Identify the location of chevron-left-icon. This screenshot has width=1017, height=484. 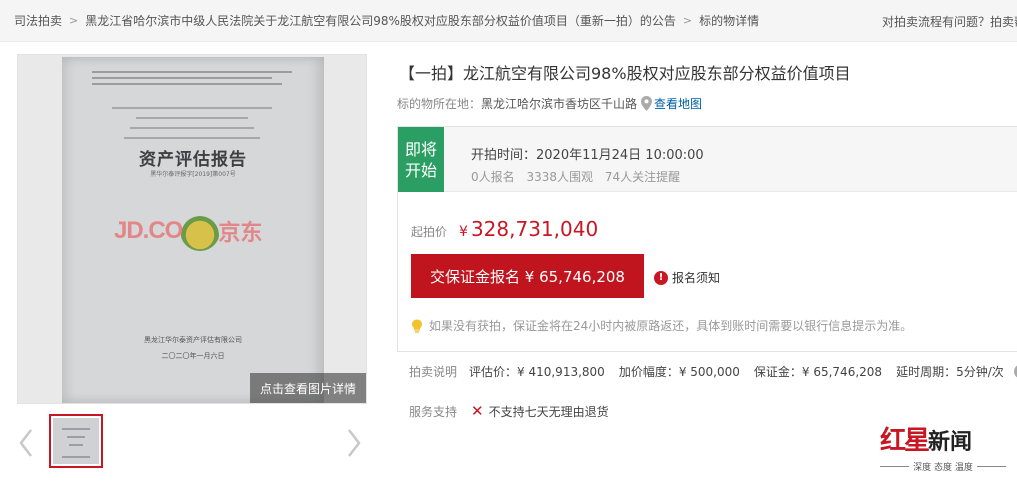
(26, 443).